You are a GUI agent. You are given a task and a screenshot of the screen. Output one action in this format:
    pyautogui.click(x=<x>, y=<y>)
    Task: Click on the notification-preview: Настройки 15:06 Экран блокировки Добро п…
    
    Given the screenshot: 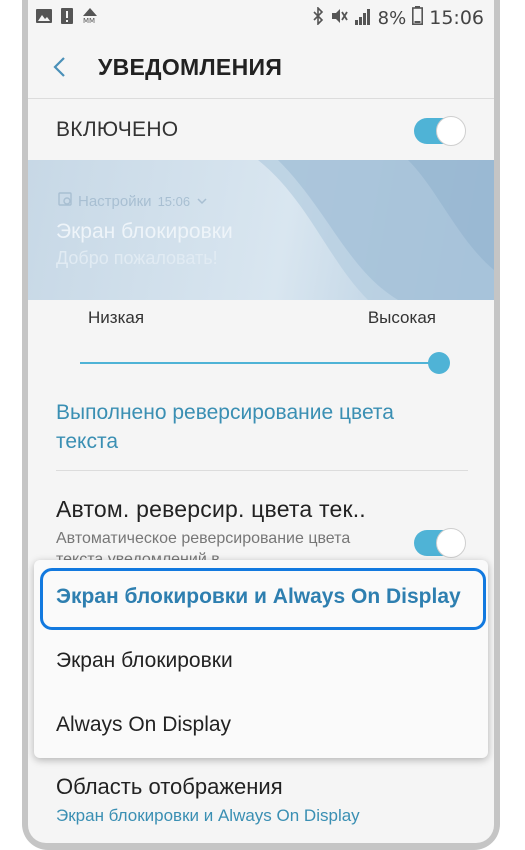 What is the action you would take?
    pyautogui.click(x=261, y=230)
    